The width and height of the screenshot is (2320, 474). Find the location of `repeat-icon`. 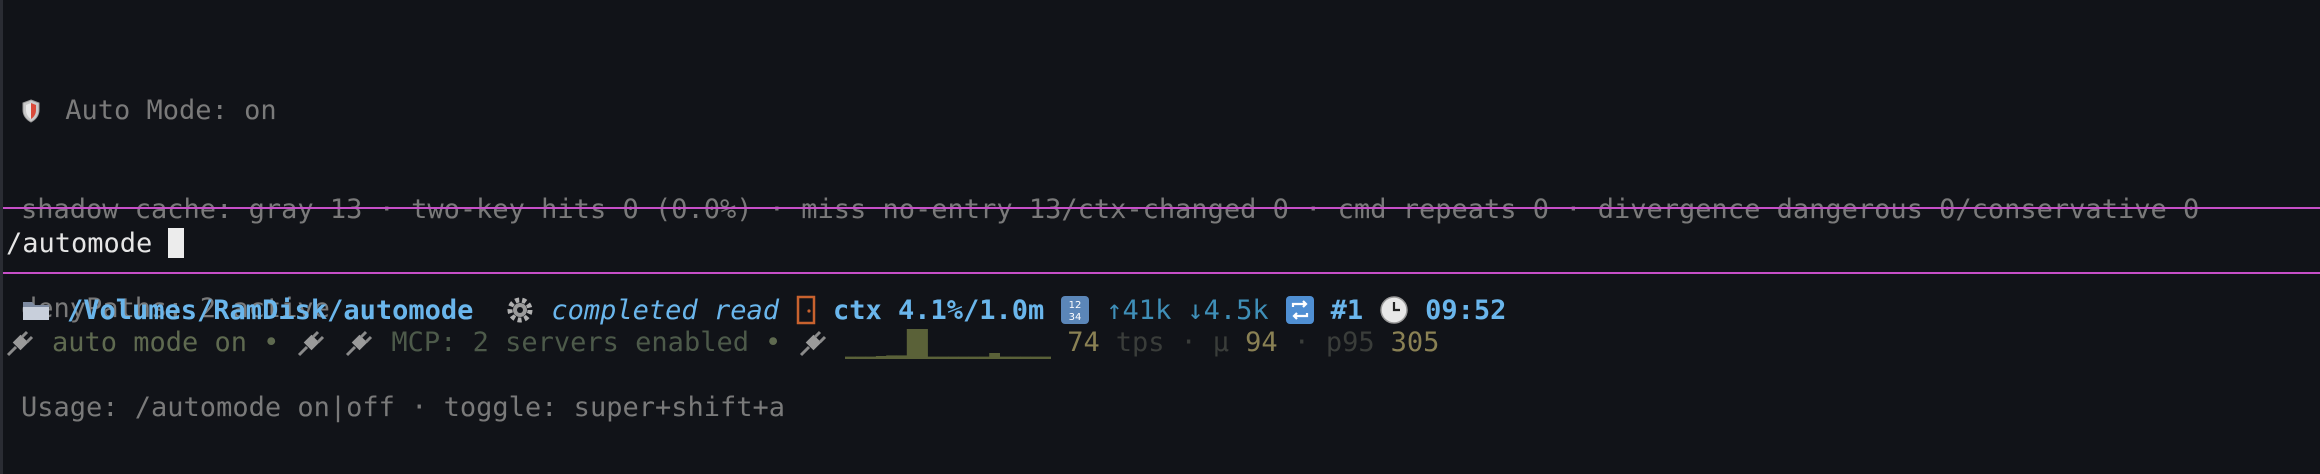

repeat-icon is located at coordinates (1300, 310).